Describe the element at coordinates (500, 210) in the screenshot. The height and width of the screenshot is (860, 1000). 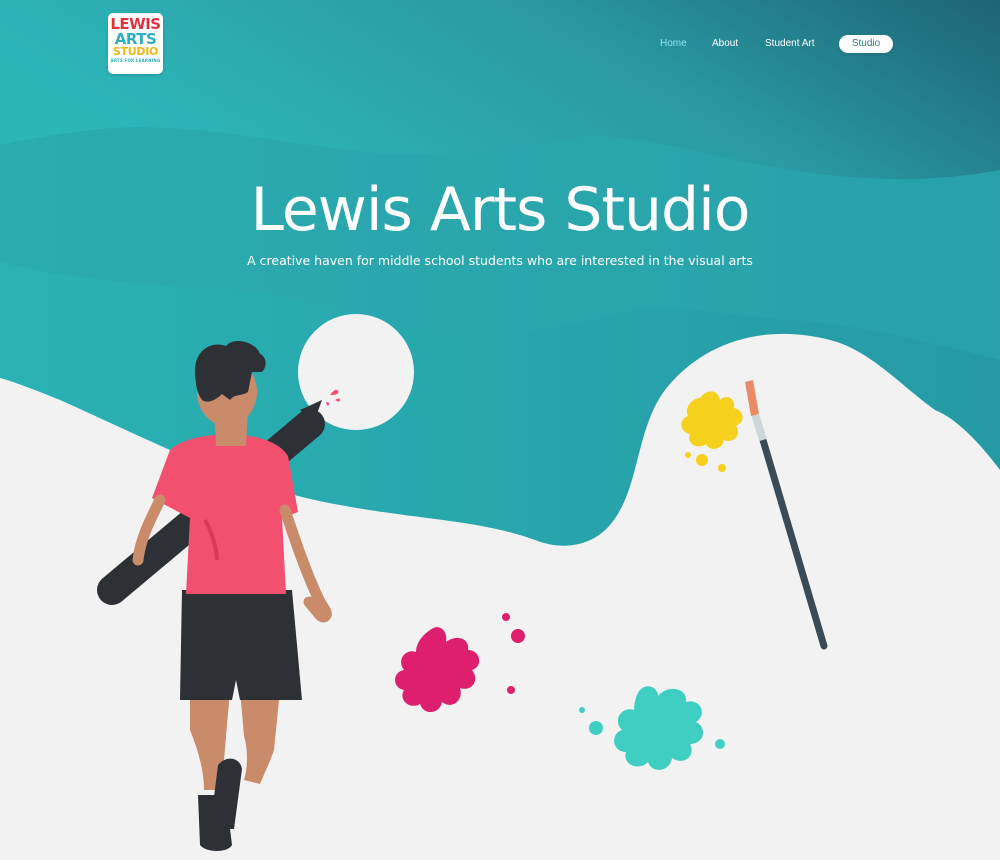
I see `hero-title: Lewis Arts Studio` at that location.